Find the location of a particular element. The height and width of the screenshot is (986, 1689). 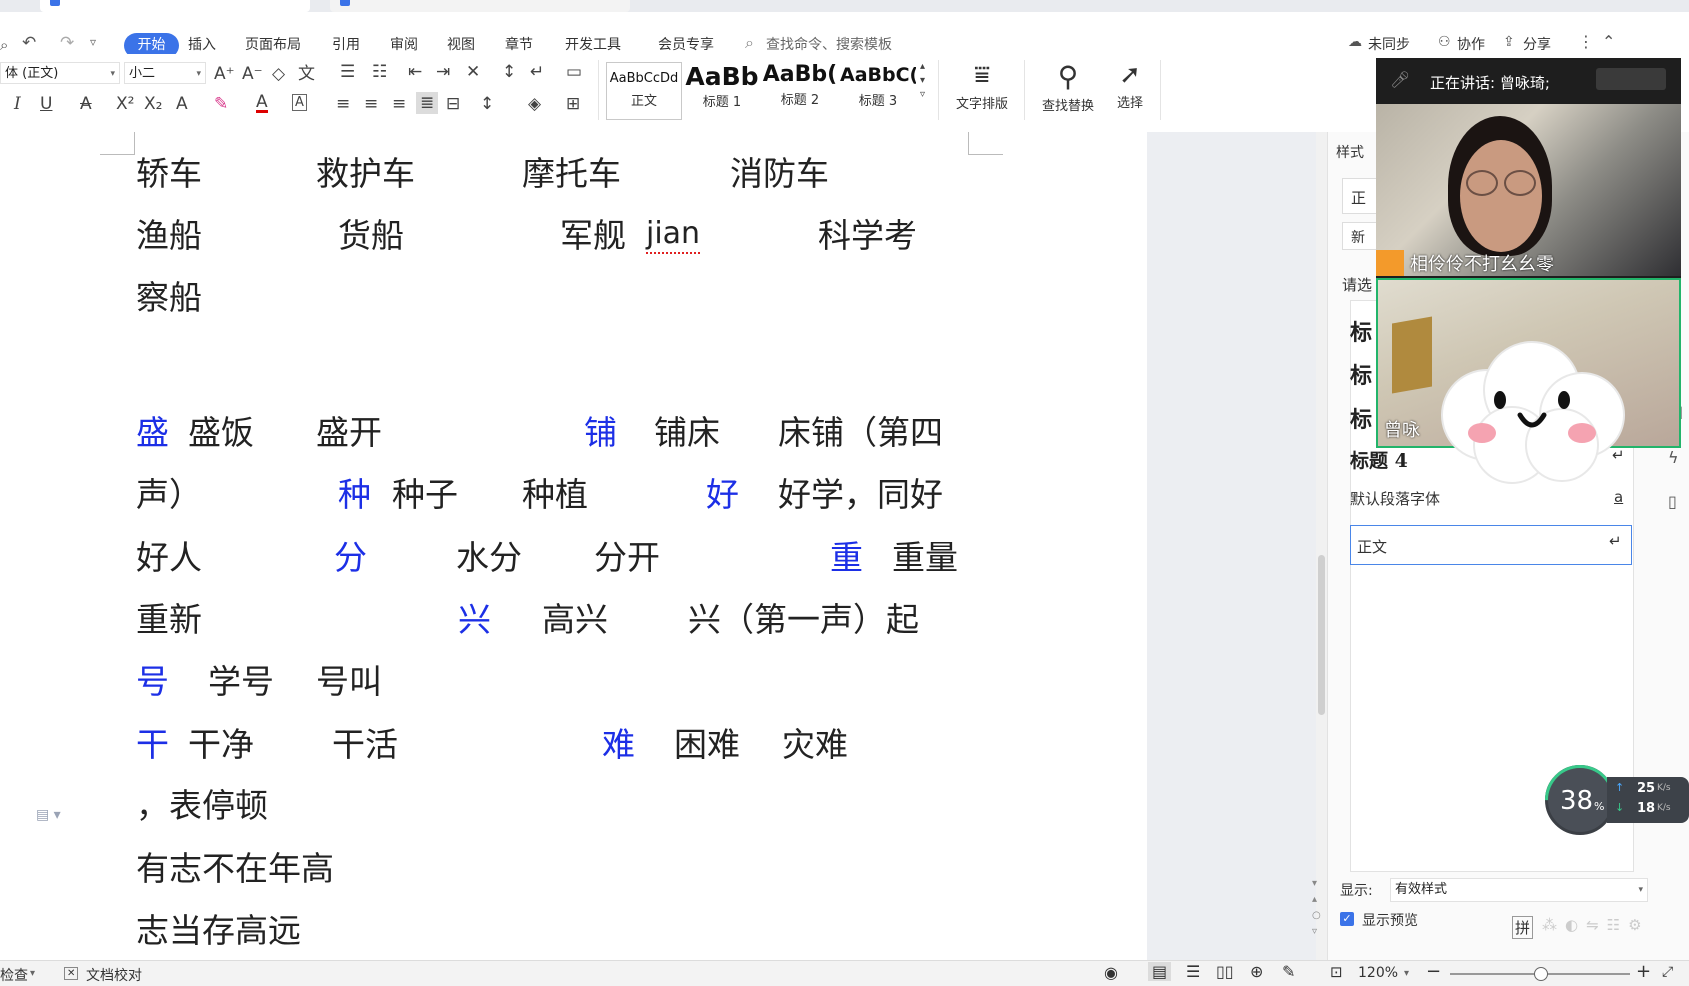

align-left-icon: ≡ is located at coordinates (343, 104).